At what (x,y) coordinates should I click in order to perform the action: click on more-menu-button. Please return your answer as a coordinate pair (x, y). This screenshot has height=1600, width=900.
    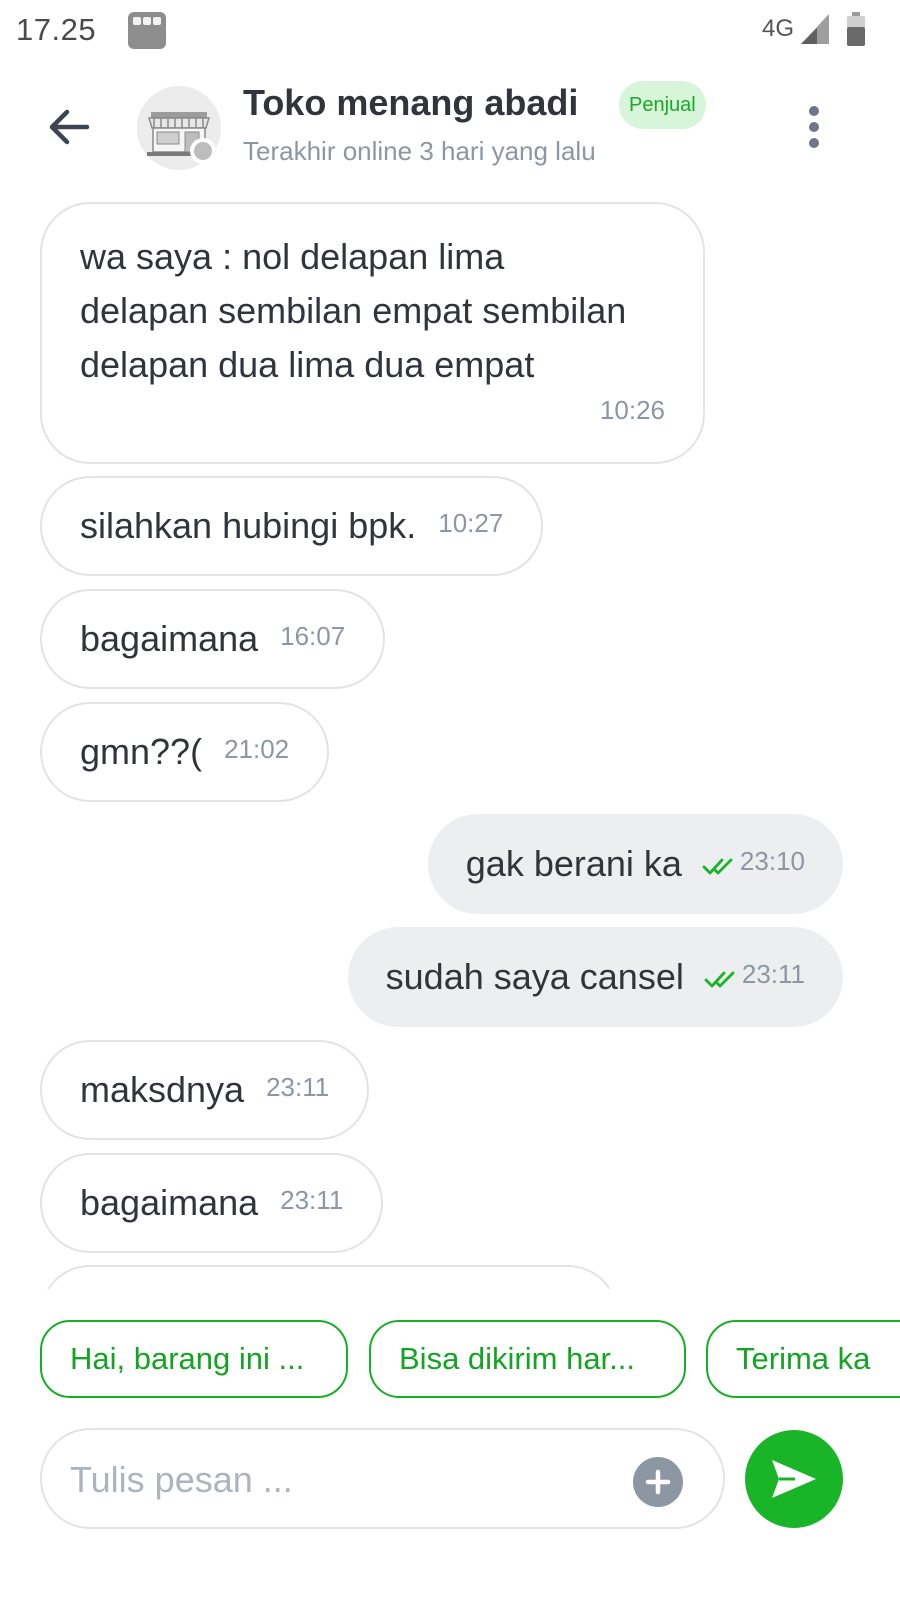
    Looking at the image, I should click on (814, 127).